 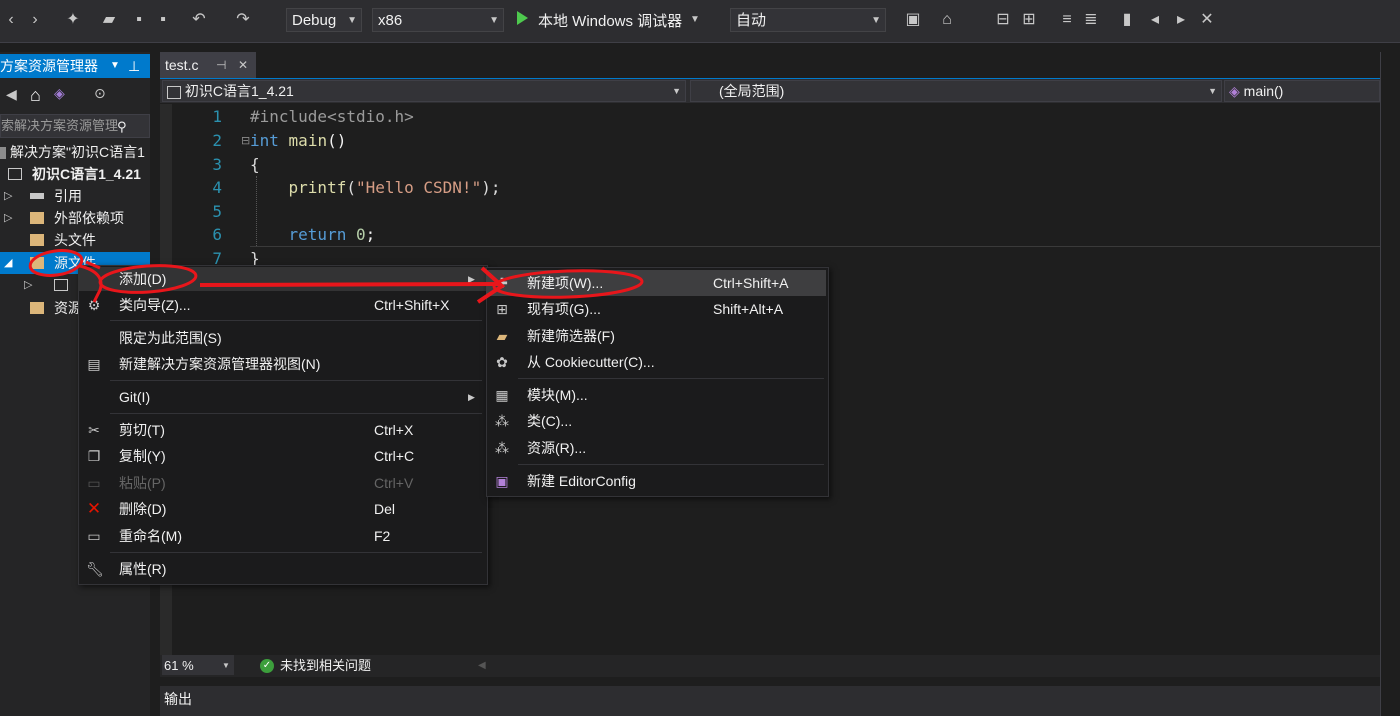 I want to click on fold-collapse-icon: ⊟, so click(x=245, y=140).